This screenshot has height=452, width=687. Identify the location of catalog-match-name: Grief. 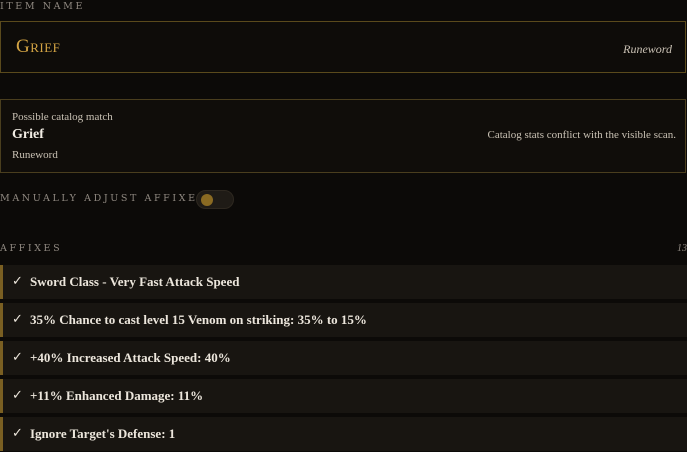
(28, 134).